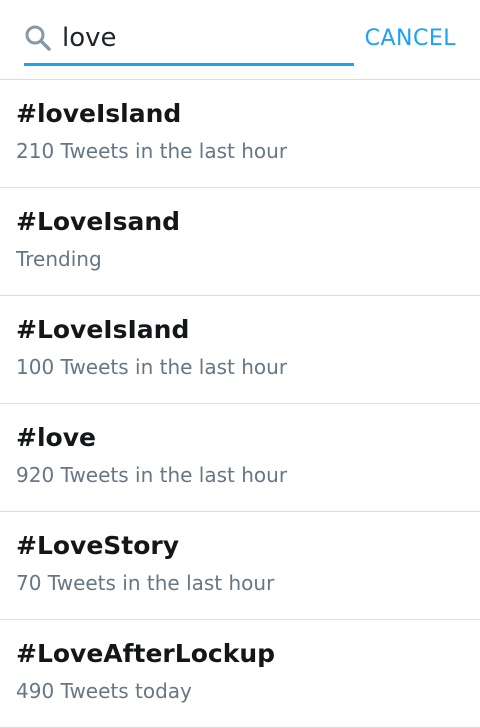 The width and height of the screenshot is (480, 728). Describe the element at coordinates (189, 41) in the screenshot. I see `search-input: love` at that location.